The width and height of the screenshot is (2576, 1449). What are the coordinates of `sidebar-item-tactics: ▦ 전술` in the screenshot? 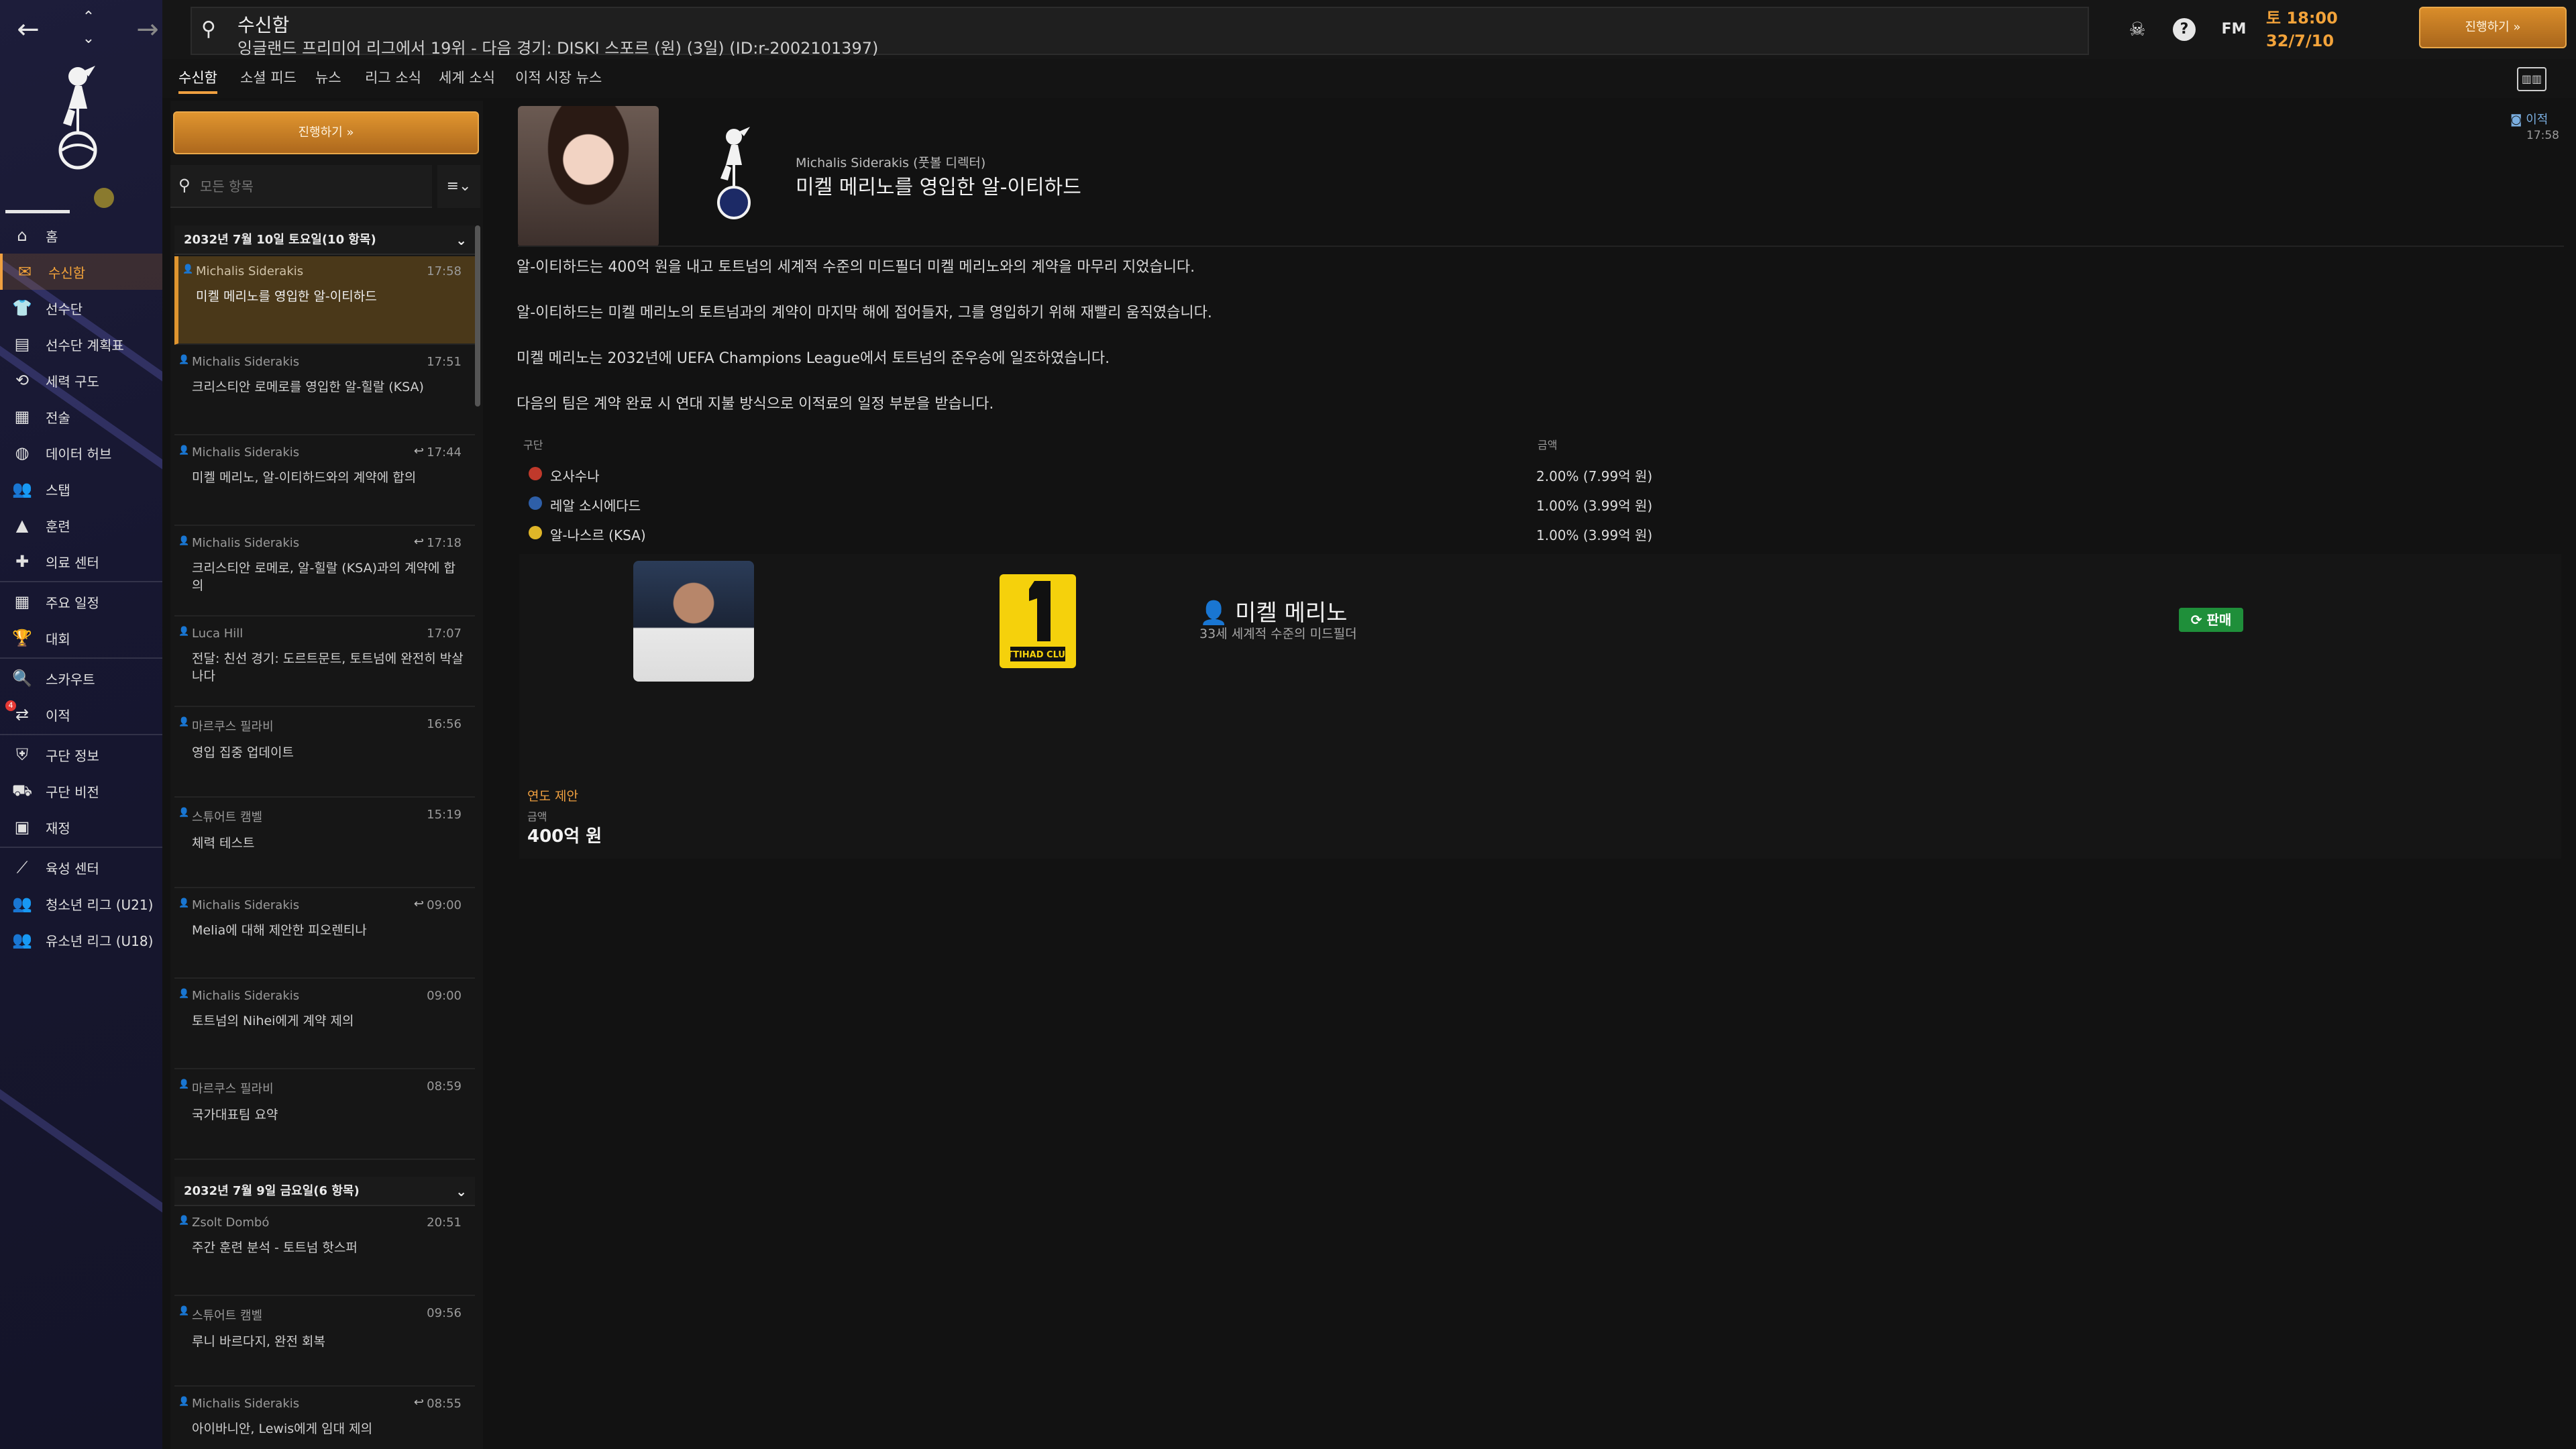 It's located at (81, 416).